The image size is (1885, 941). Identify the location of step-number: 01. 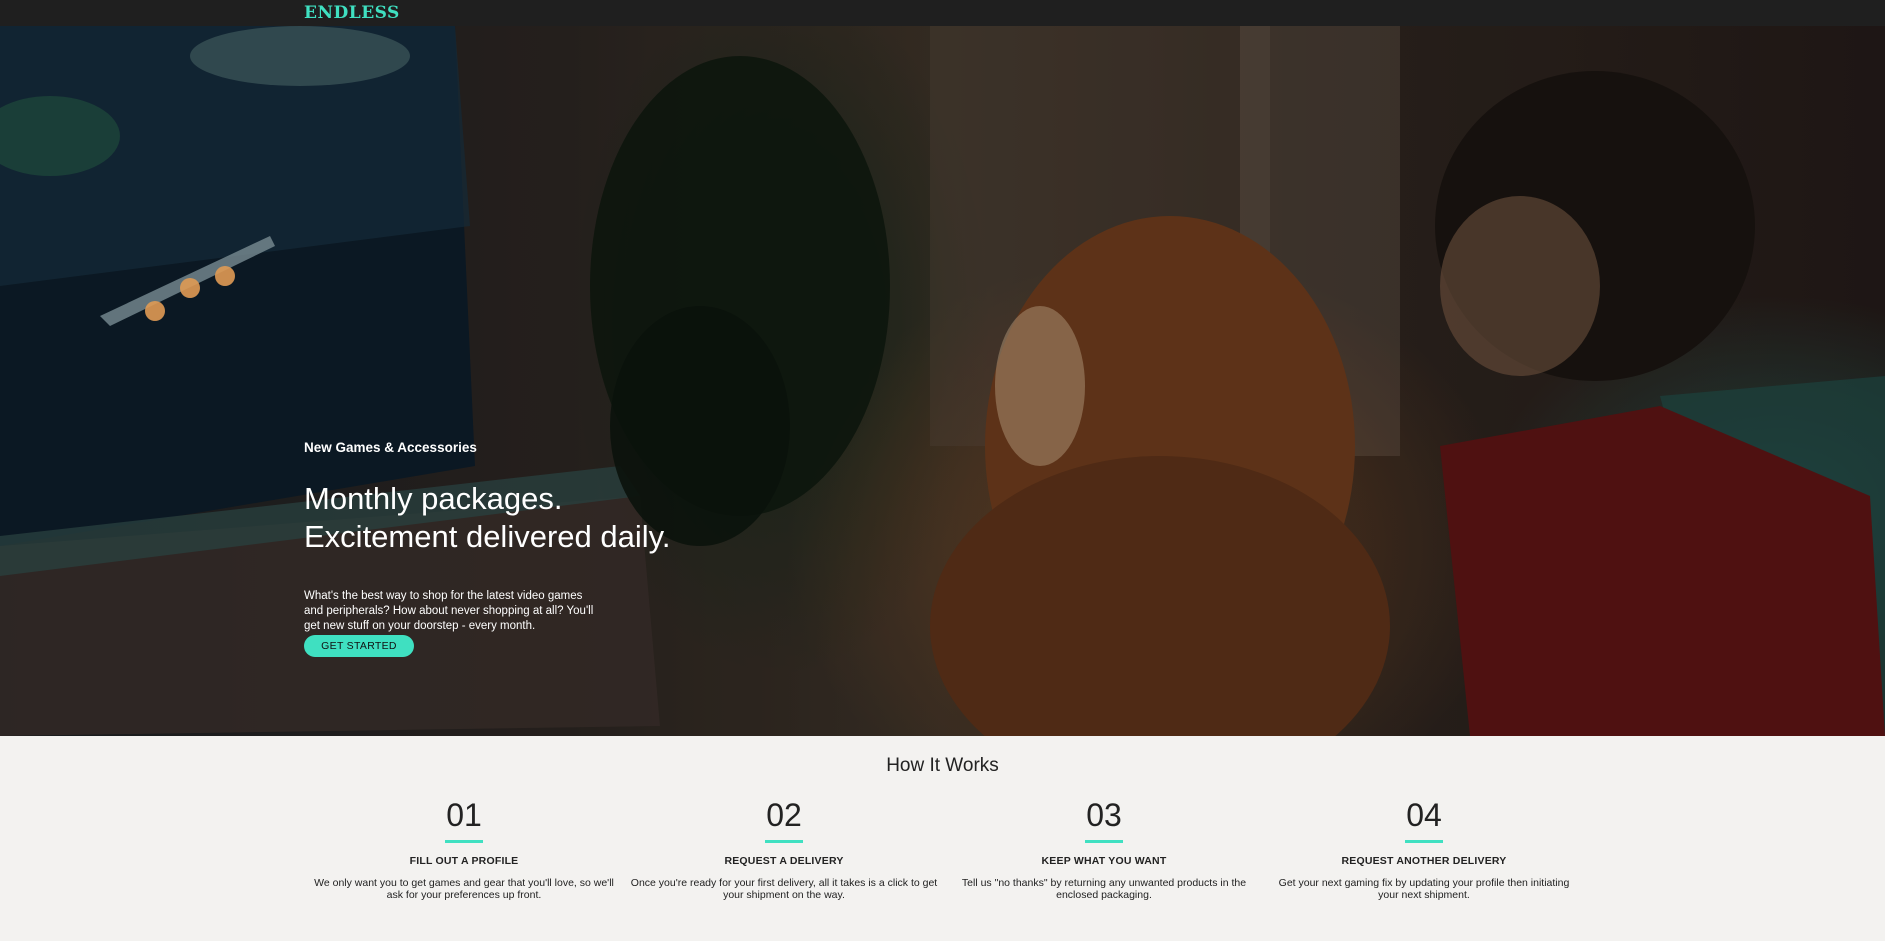
(464, 815).